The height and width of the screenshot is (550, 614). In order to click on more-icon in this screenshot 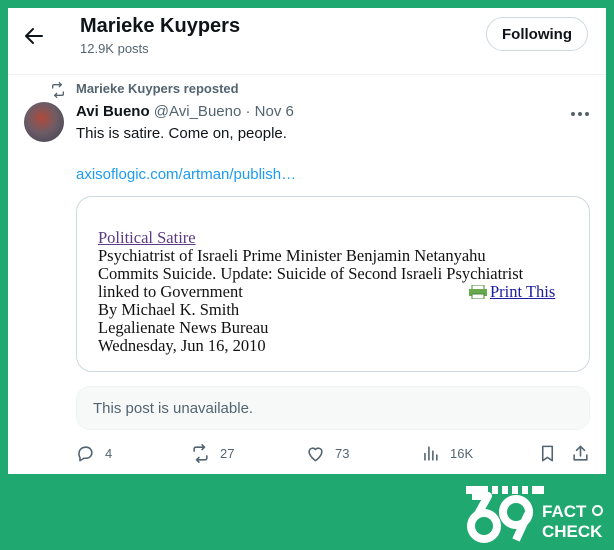, I will do `click(580, 114)`.